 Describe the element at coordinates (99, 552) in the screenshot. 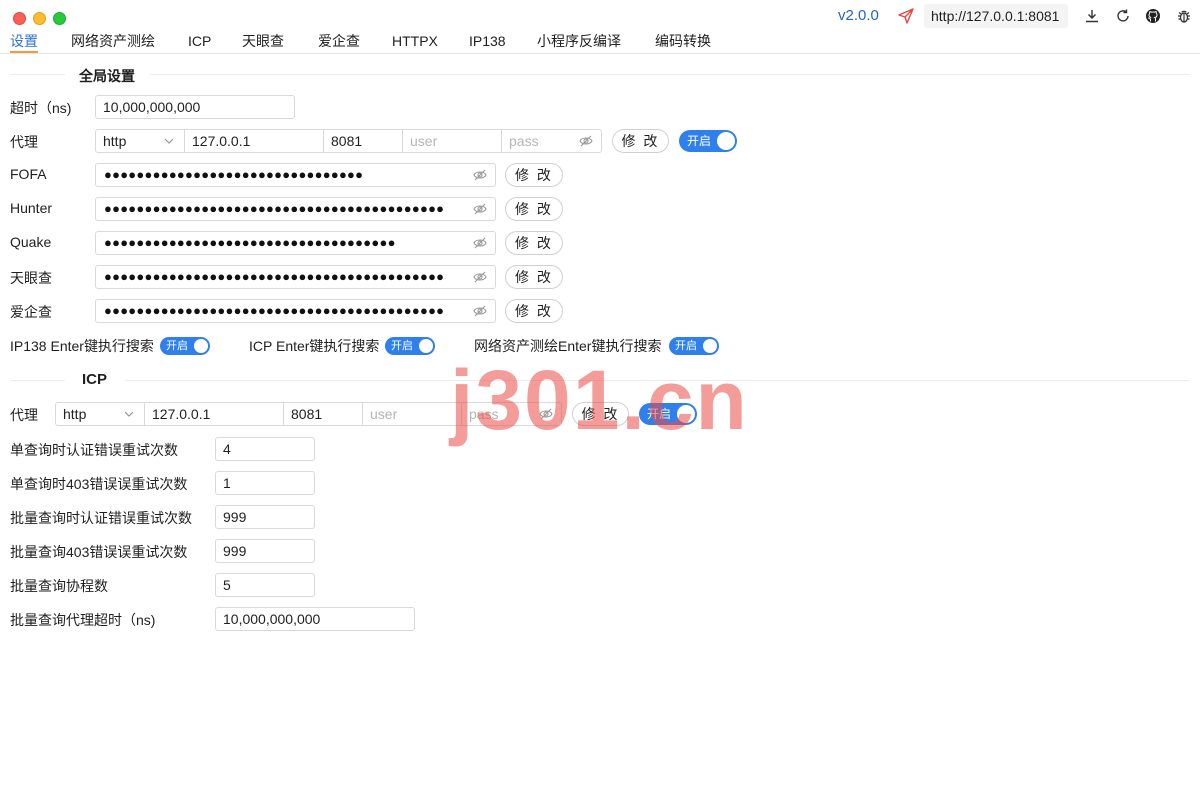

I see `batch-403-retry-label: 批量查询403错误误重试次数` at that location.